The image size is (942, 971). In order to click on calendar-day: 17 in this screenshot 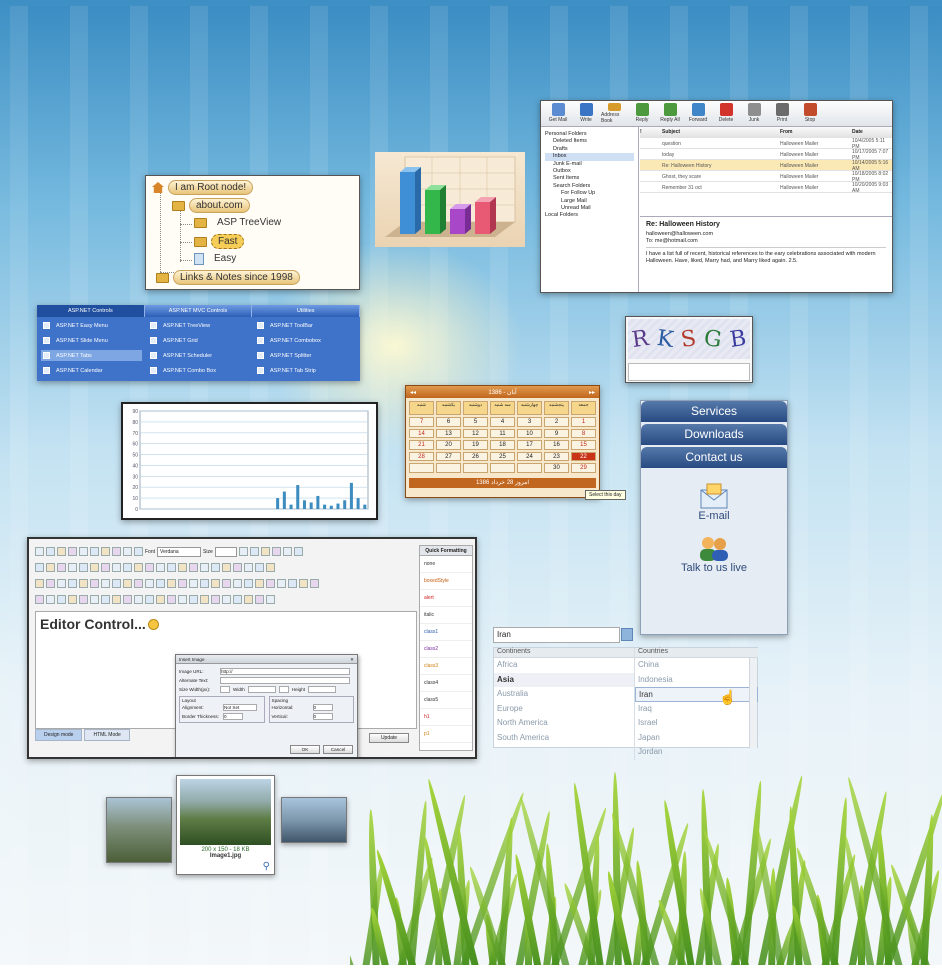, I will do `click(529, 445)`.